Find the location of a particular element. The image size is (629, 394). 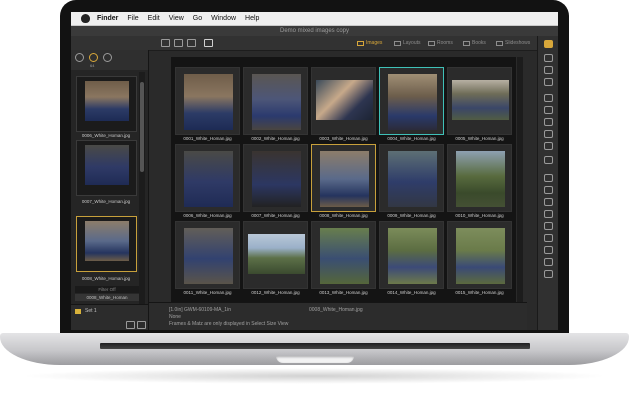

grid-item-4: 0004_White_Homan.jpg is located at coordinates (411, 105).